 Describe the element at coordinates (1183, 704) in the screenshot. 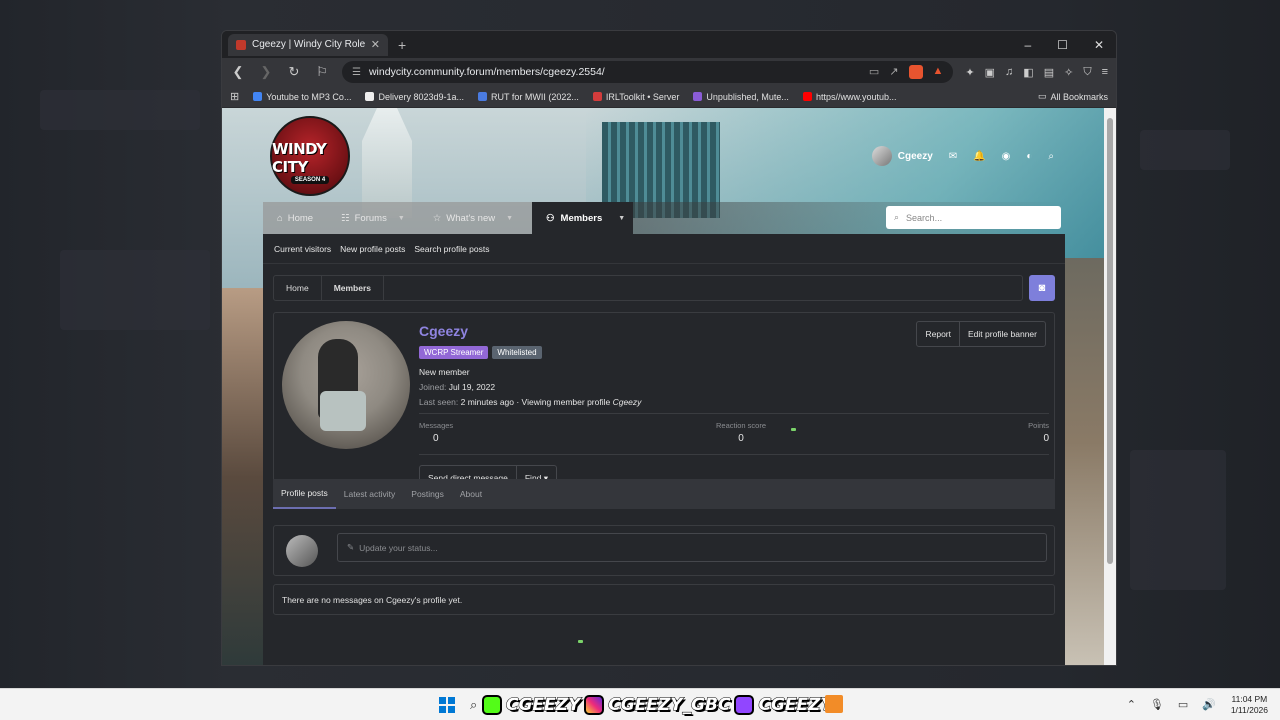

I see `display-icon: ▭` at that location.